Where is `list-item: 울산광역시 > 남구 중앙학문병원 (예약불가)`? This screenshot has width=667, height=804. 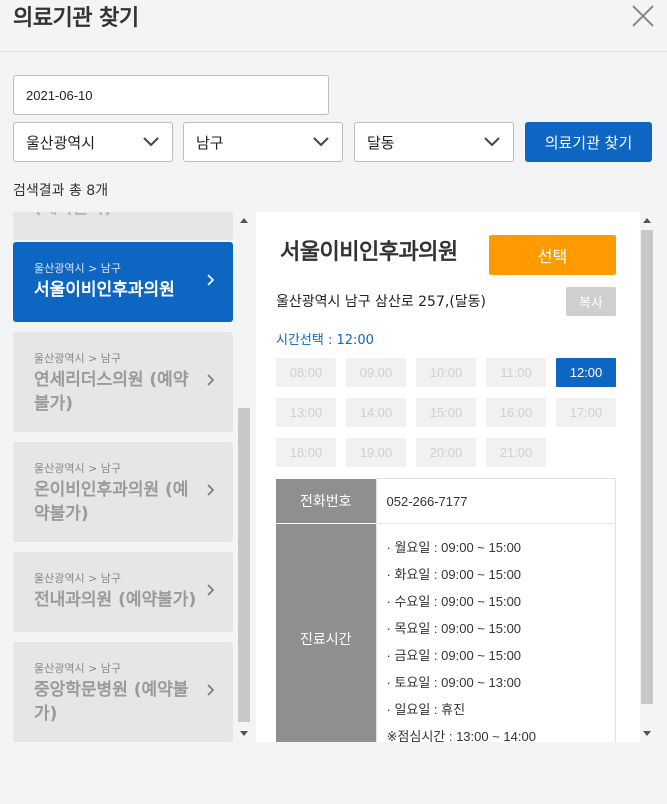 list-item: 울산광역시 > 남구 중앙학문병원 (예약불가) is located at coordinates (123, 692).